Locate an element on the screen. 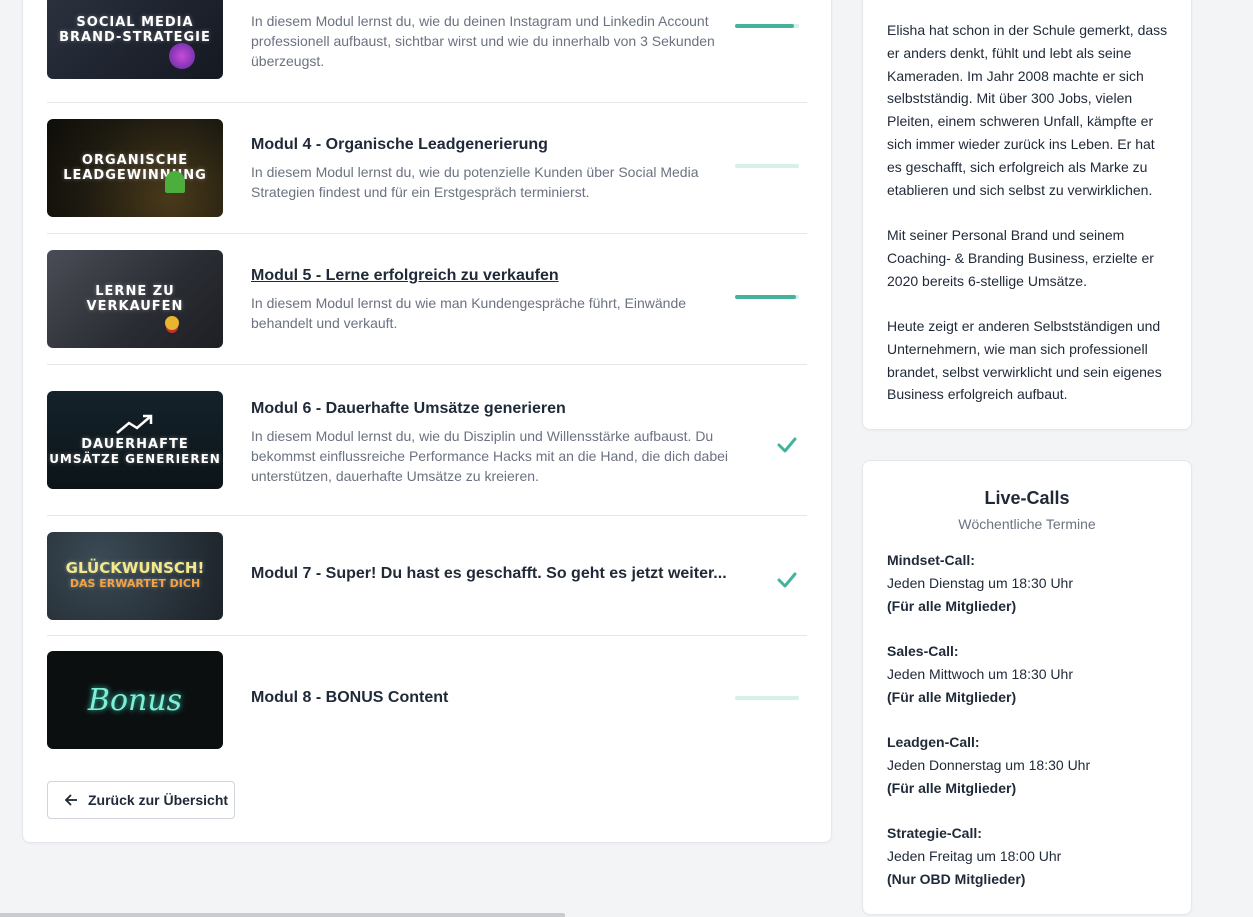 Image resolution: width=1253 pixels, height=917 pixels. module-thumbnail: DAUERHAFTE UMSÄTZE GENERIEREN is located at coordinates (135, 440).